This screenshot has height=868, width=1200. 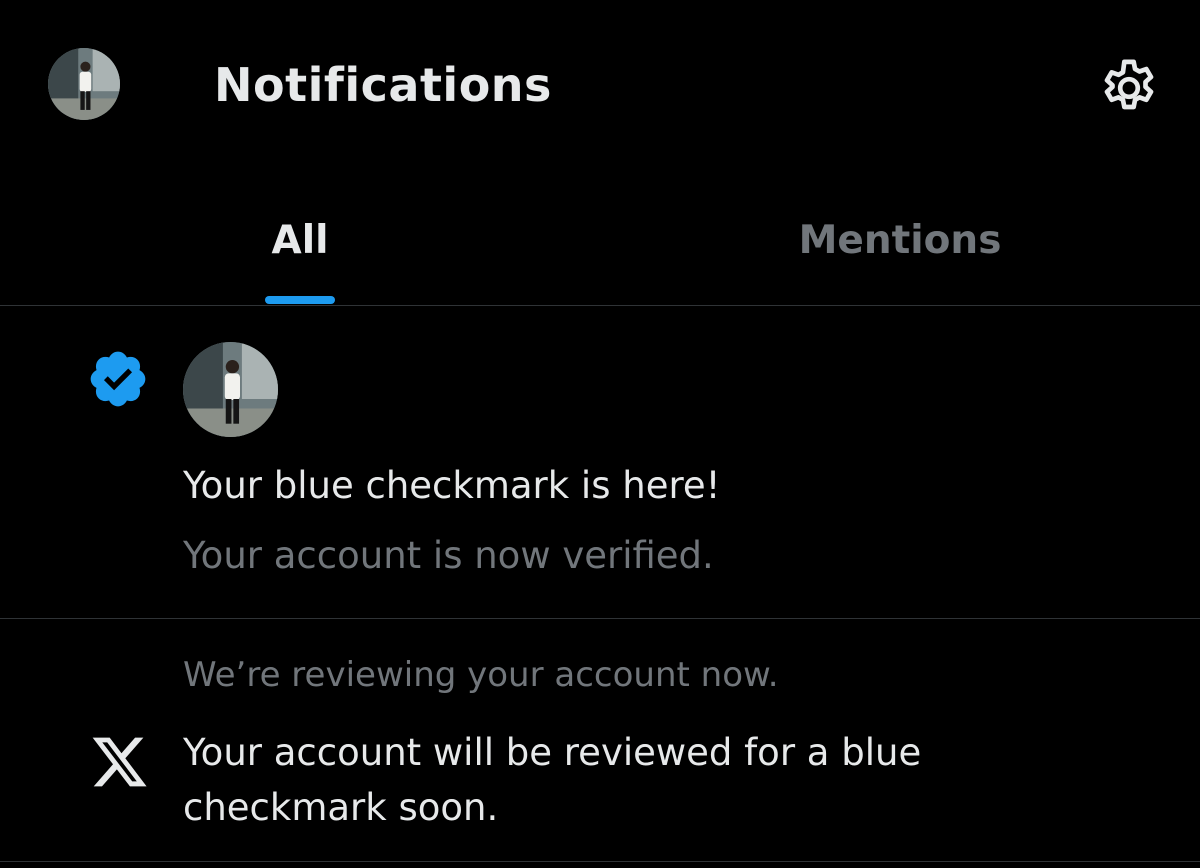 I want to click on tab-mentions: Mentions, so click(x=900, y=243).